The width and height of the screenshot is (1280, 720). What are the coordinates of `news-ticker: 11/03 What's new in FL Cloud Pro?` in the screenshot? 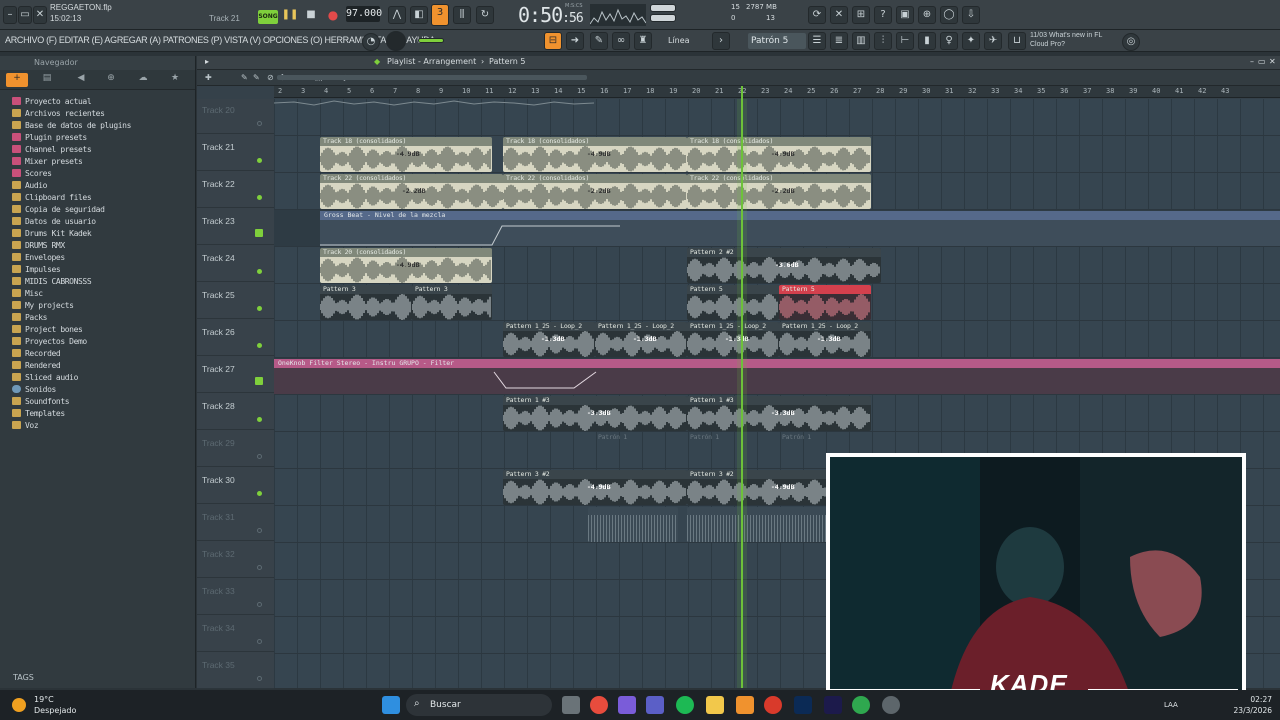 It's located at (1066, 40).